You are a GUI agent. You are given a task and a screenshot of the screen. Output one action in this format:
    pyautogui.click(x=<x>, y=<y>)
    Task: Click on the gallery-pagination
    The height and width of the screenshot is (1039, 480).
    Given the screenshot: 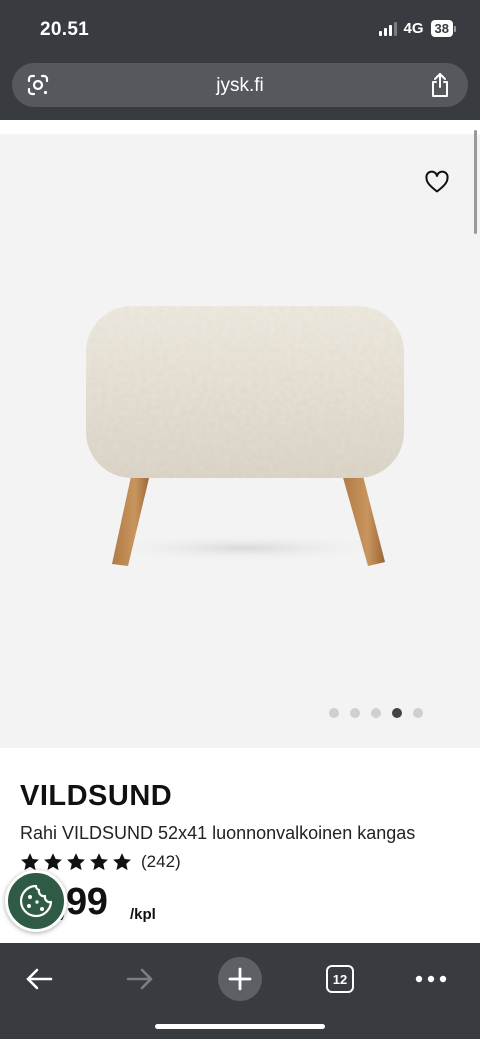 What is the action you would take?
    pyautogui.click(x=376, y=713)
    